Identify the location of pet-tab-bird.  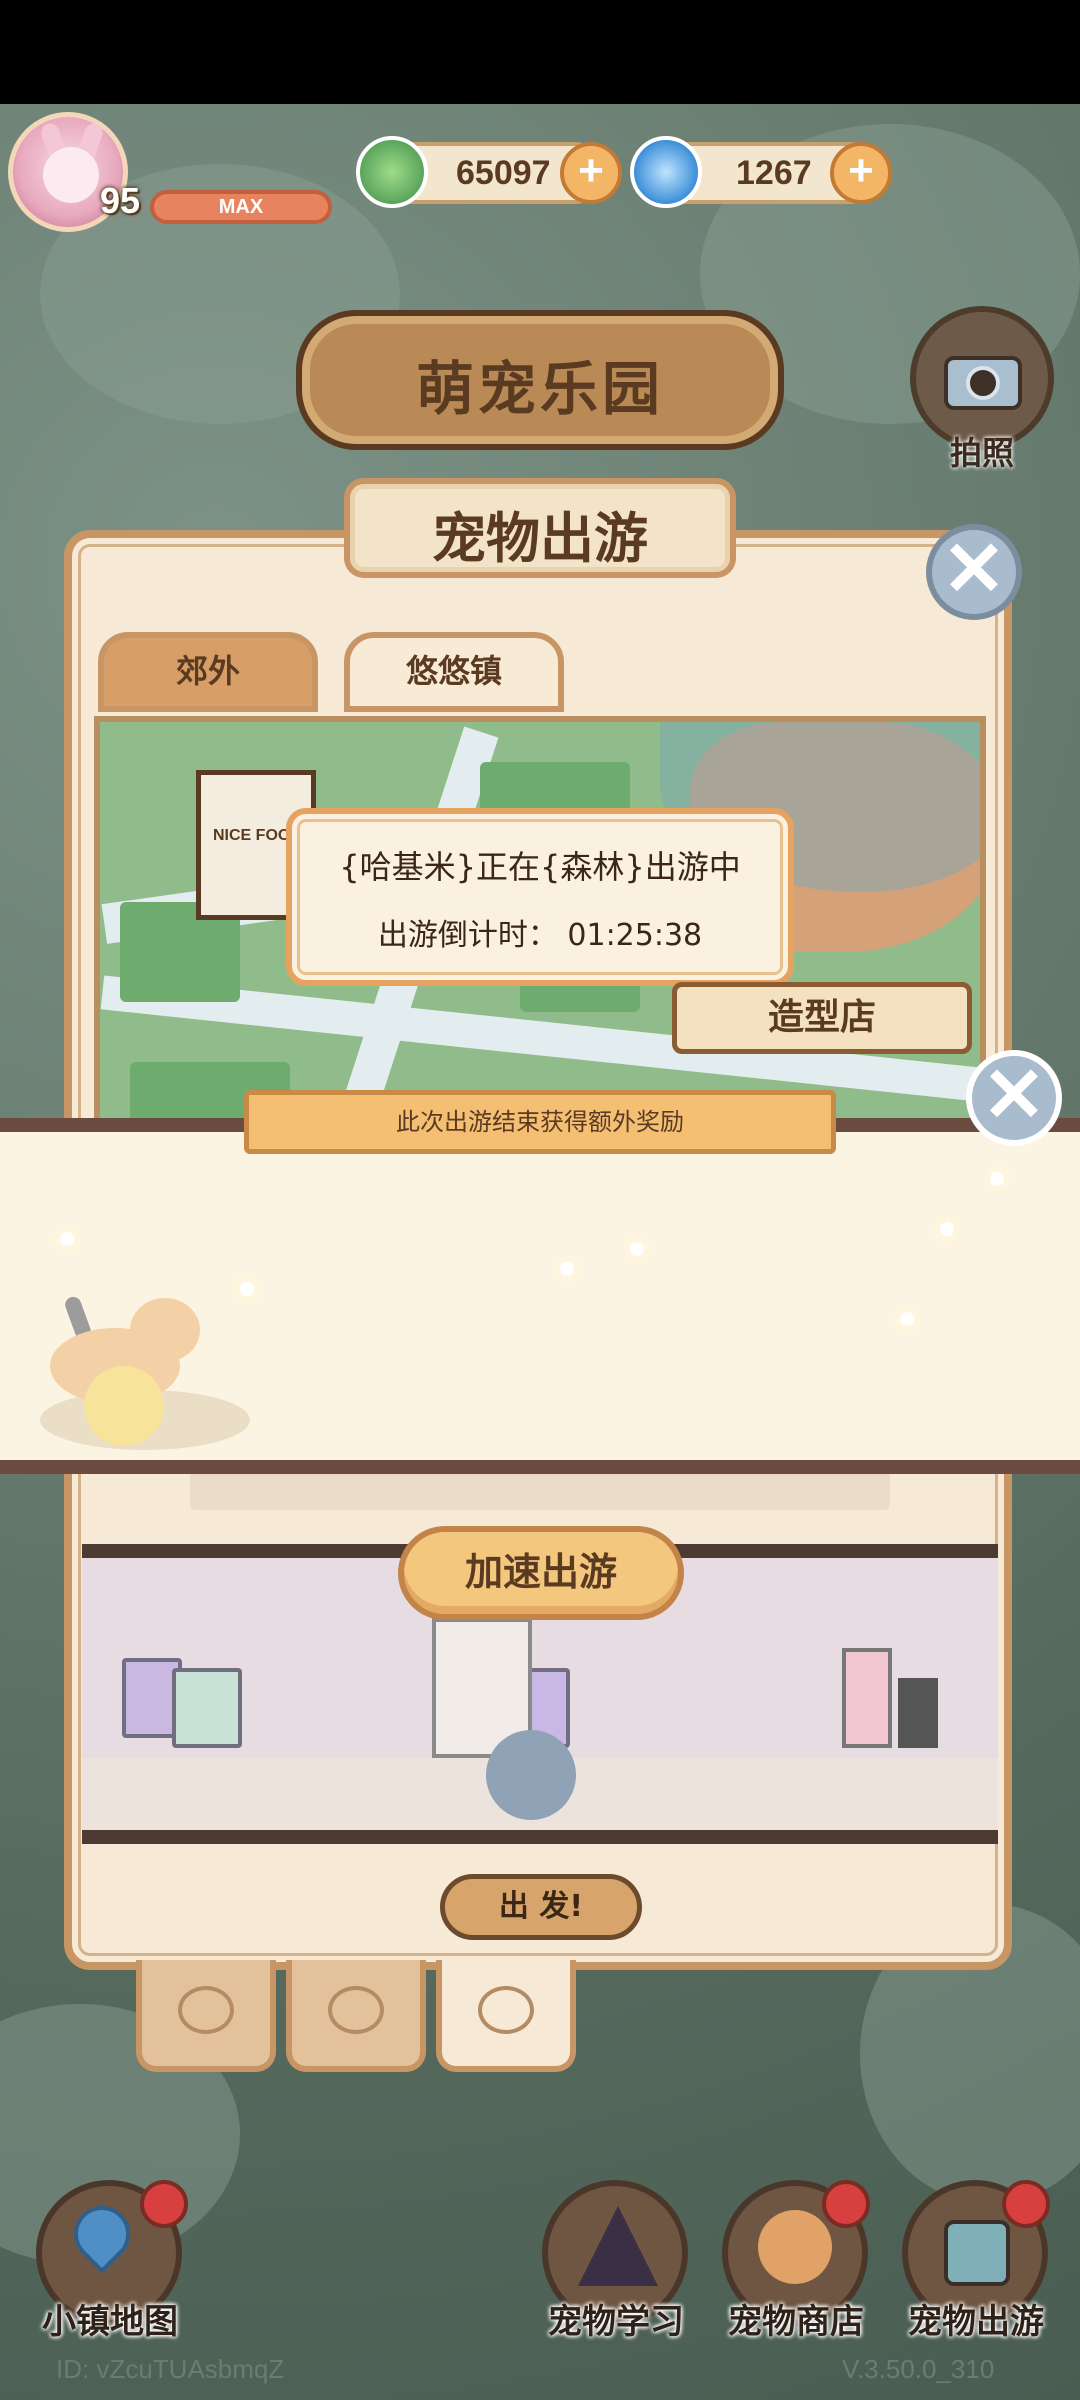
(506, 2016).